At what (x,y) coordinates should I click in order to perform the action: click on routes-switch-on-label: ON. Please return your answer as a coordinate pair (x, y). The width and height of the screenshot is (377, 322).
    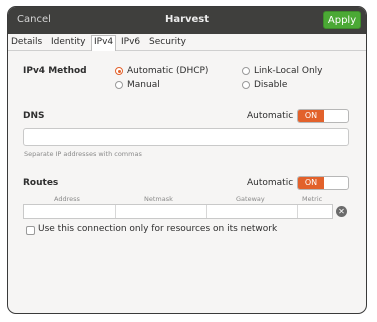
    Looking at the image, I should click on (311, 183).